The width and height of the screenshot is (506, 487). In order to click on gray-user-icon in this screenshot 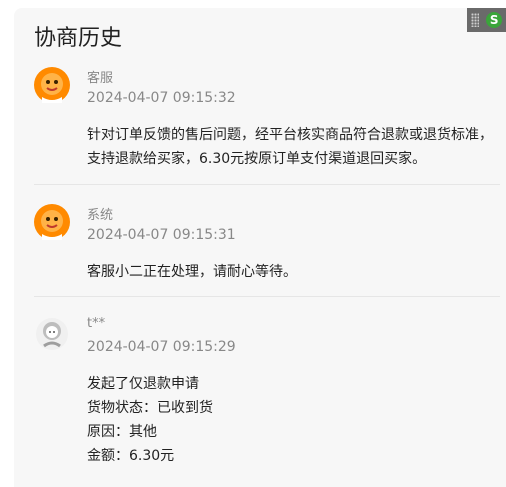, I will do `click(52, 334)`.